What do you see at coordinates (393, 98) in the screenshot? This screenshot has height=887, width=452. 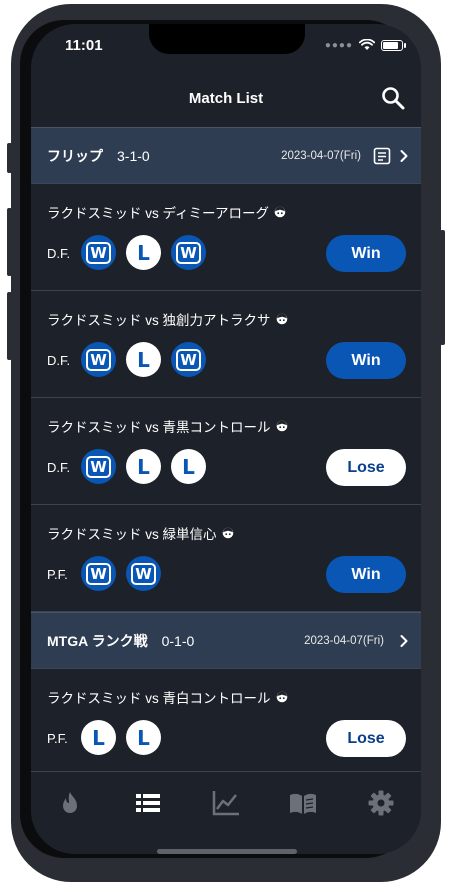 I see `search-icon` at bounding box center [393, 98].